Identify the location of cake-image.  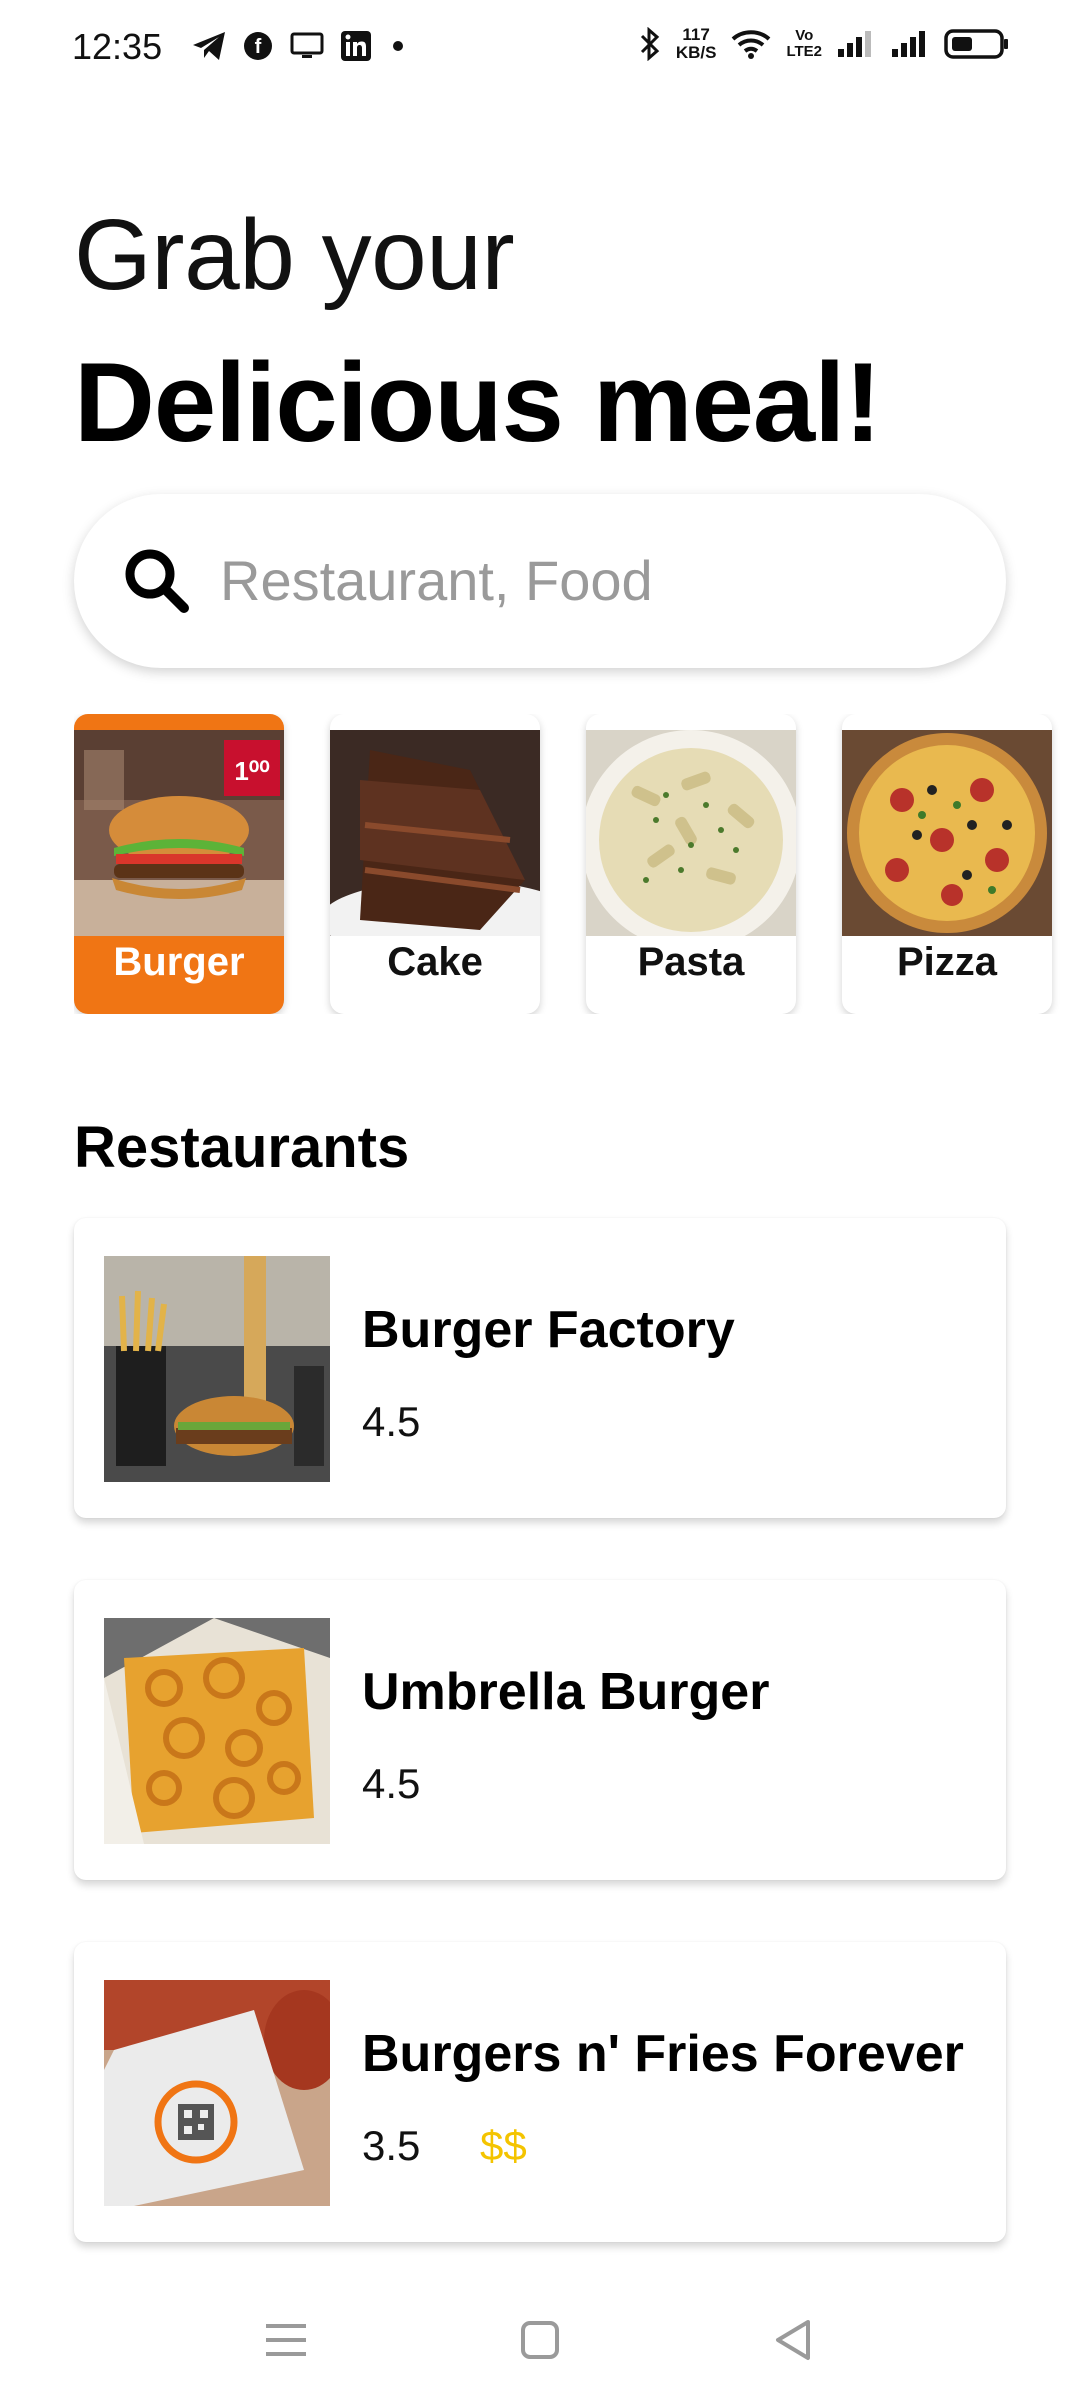
(435, 833).